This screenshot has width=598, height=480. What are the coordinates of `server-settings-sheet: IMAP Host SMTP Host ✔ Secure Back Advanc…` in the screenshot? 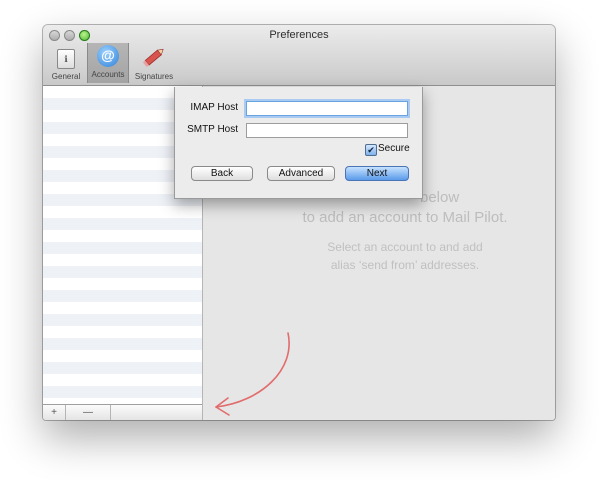 It's located at (298, 143).